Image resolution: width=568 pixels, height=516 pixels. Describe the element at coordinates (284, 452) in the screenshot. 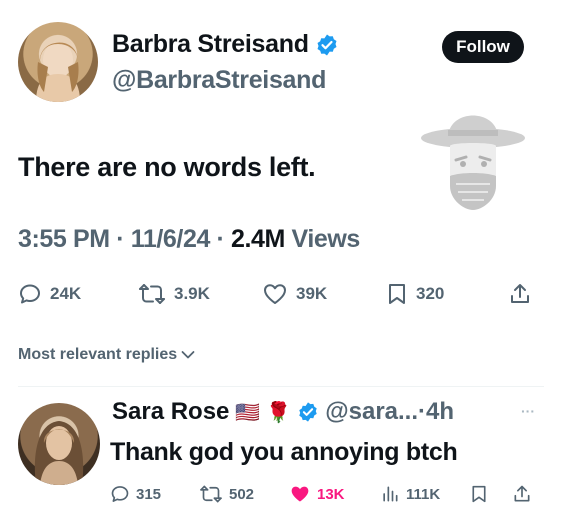

I see `reply-text: Thank god you annoying btch` at that location.